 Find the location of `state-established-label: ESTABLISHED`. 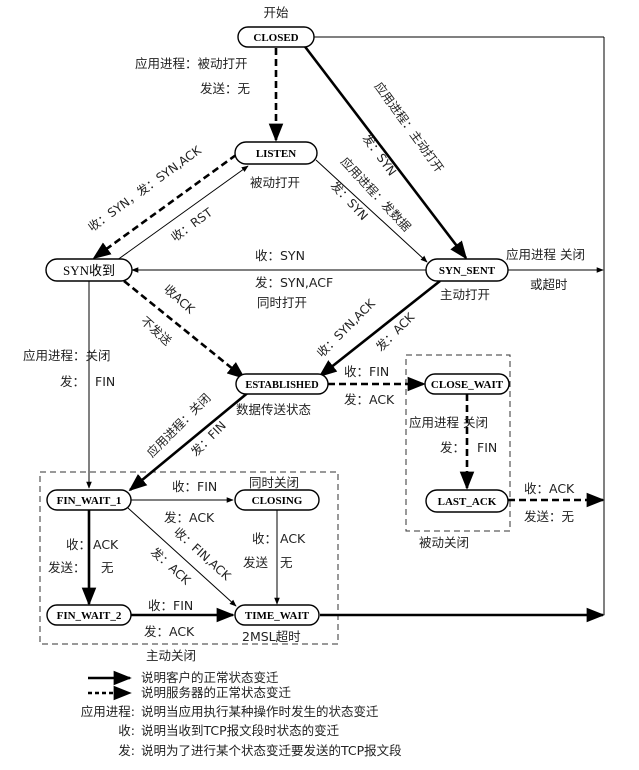

state-established-label: ESTABLISHED is located at coordinates (282, 385).